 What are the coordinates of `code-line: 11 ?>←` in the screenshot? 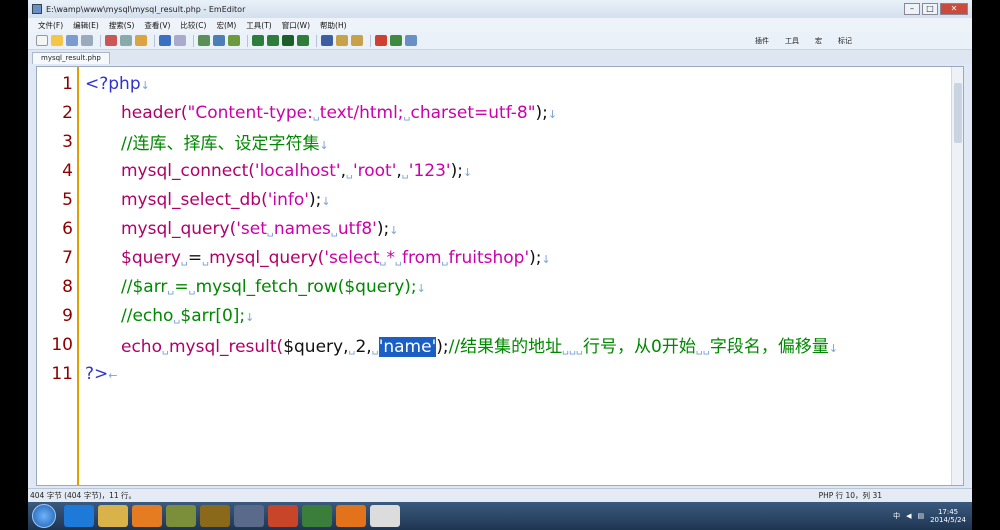 It's located at (500, 373).